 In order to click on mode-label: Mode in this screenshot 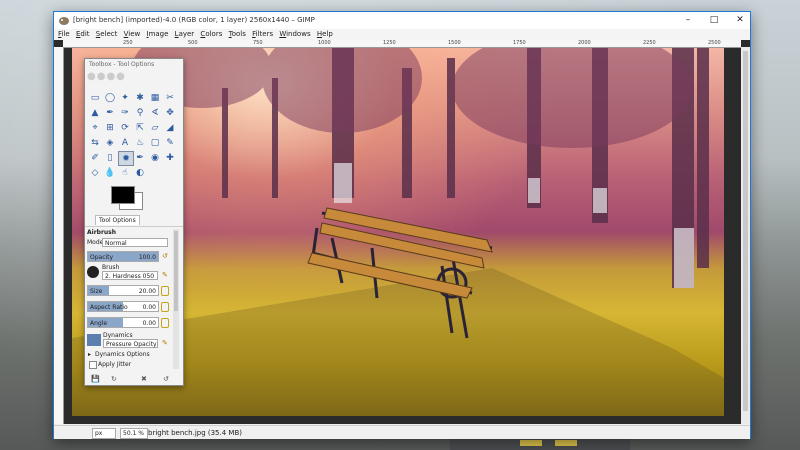, I will do `click(95, 242)`.